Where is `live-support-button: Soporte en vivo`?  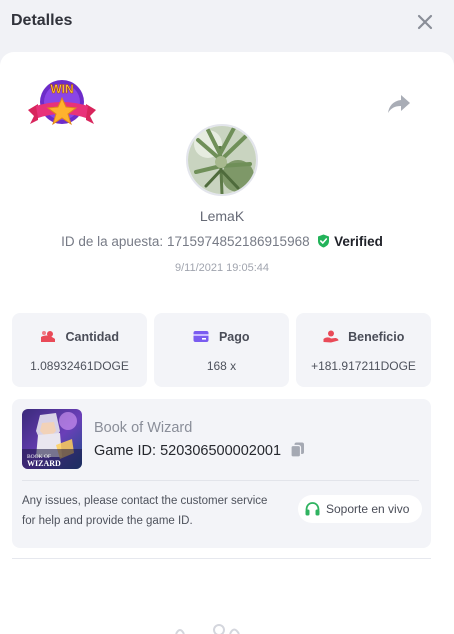
live-support-button: Soporte en vivo is located at coordinates (360, 509).